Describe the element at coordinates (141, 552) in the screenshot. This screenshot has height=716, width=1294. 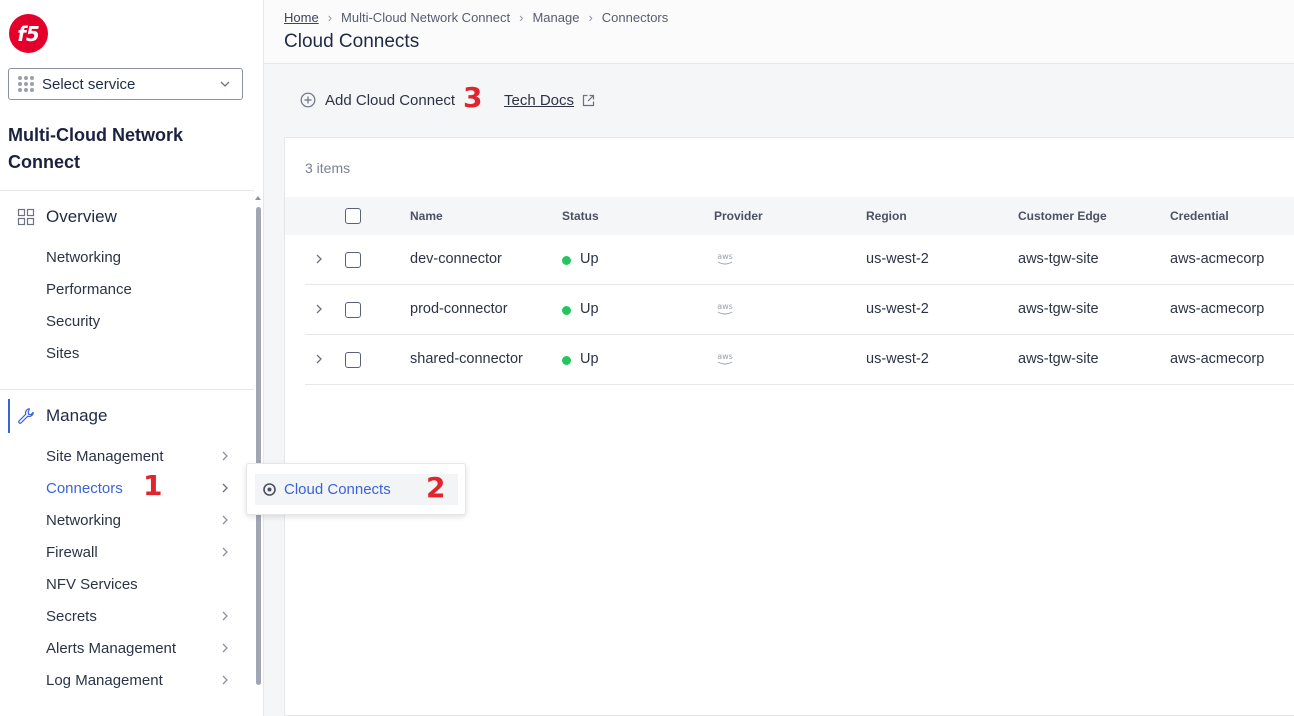
I see `sidebar-item-firewall: Firewall` at that location.